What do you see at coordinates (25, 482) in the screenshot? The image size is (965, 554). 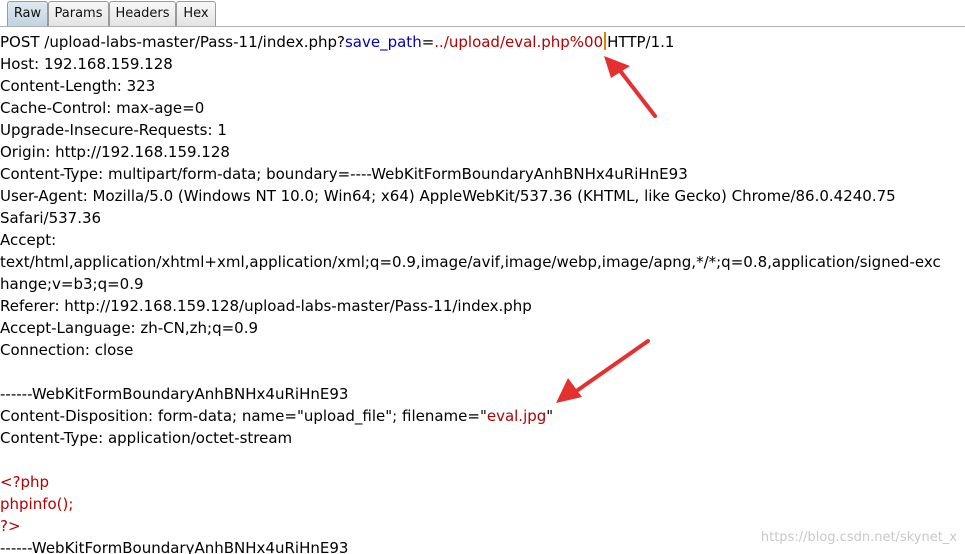 I see `php-open-tag: <?php` at bounding box center [25, 482].